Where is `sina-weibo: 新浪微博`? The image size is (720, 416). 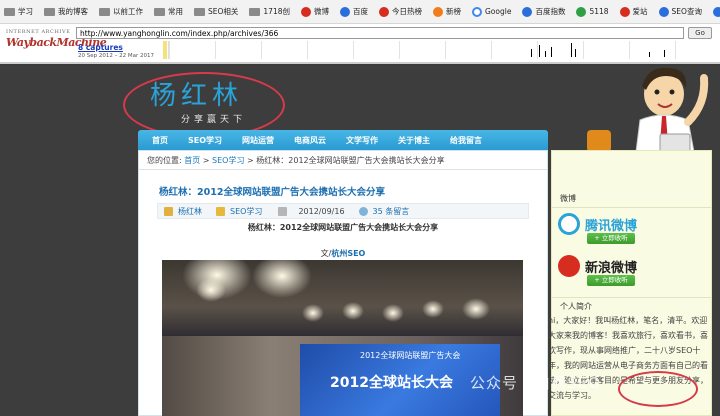 sina-weibo: 新浪微博 is located at coordinates (597, 266).